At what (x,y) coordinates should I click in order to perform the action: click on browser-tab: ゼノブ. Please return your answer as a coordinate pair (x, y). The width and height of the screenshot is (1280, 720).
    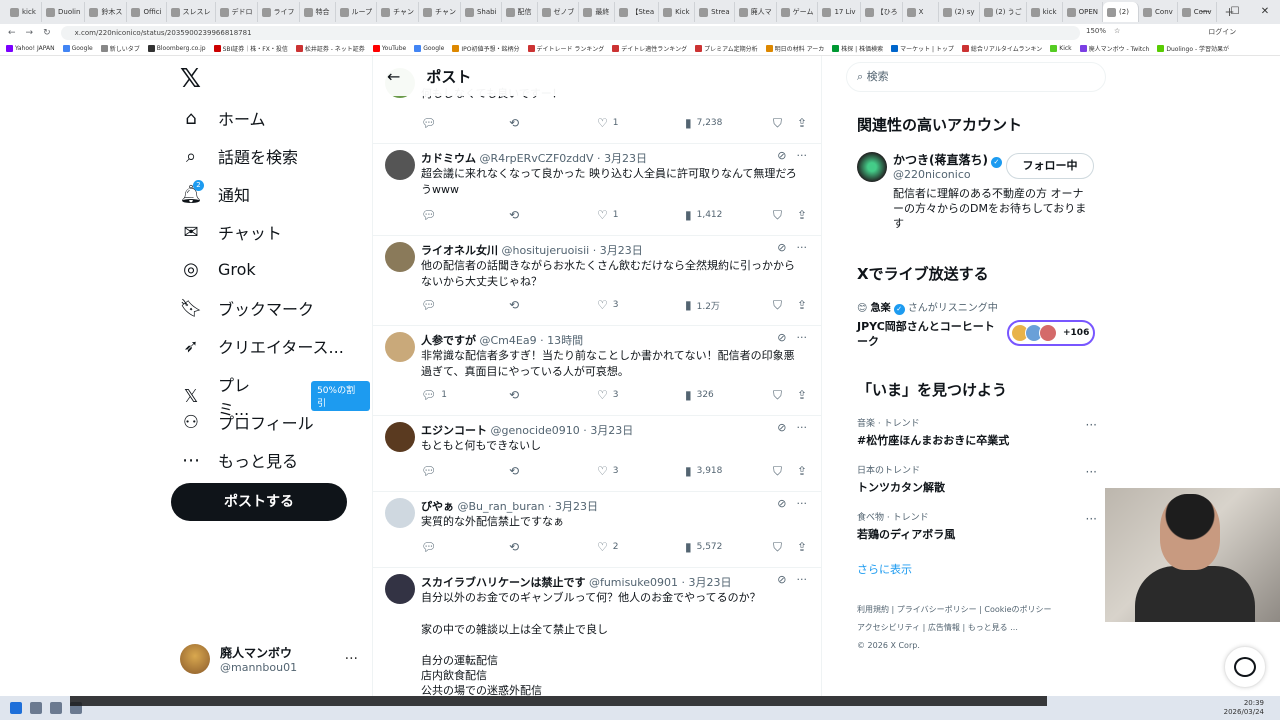
    Looking at the image, I should click on (559, 12).